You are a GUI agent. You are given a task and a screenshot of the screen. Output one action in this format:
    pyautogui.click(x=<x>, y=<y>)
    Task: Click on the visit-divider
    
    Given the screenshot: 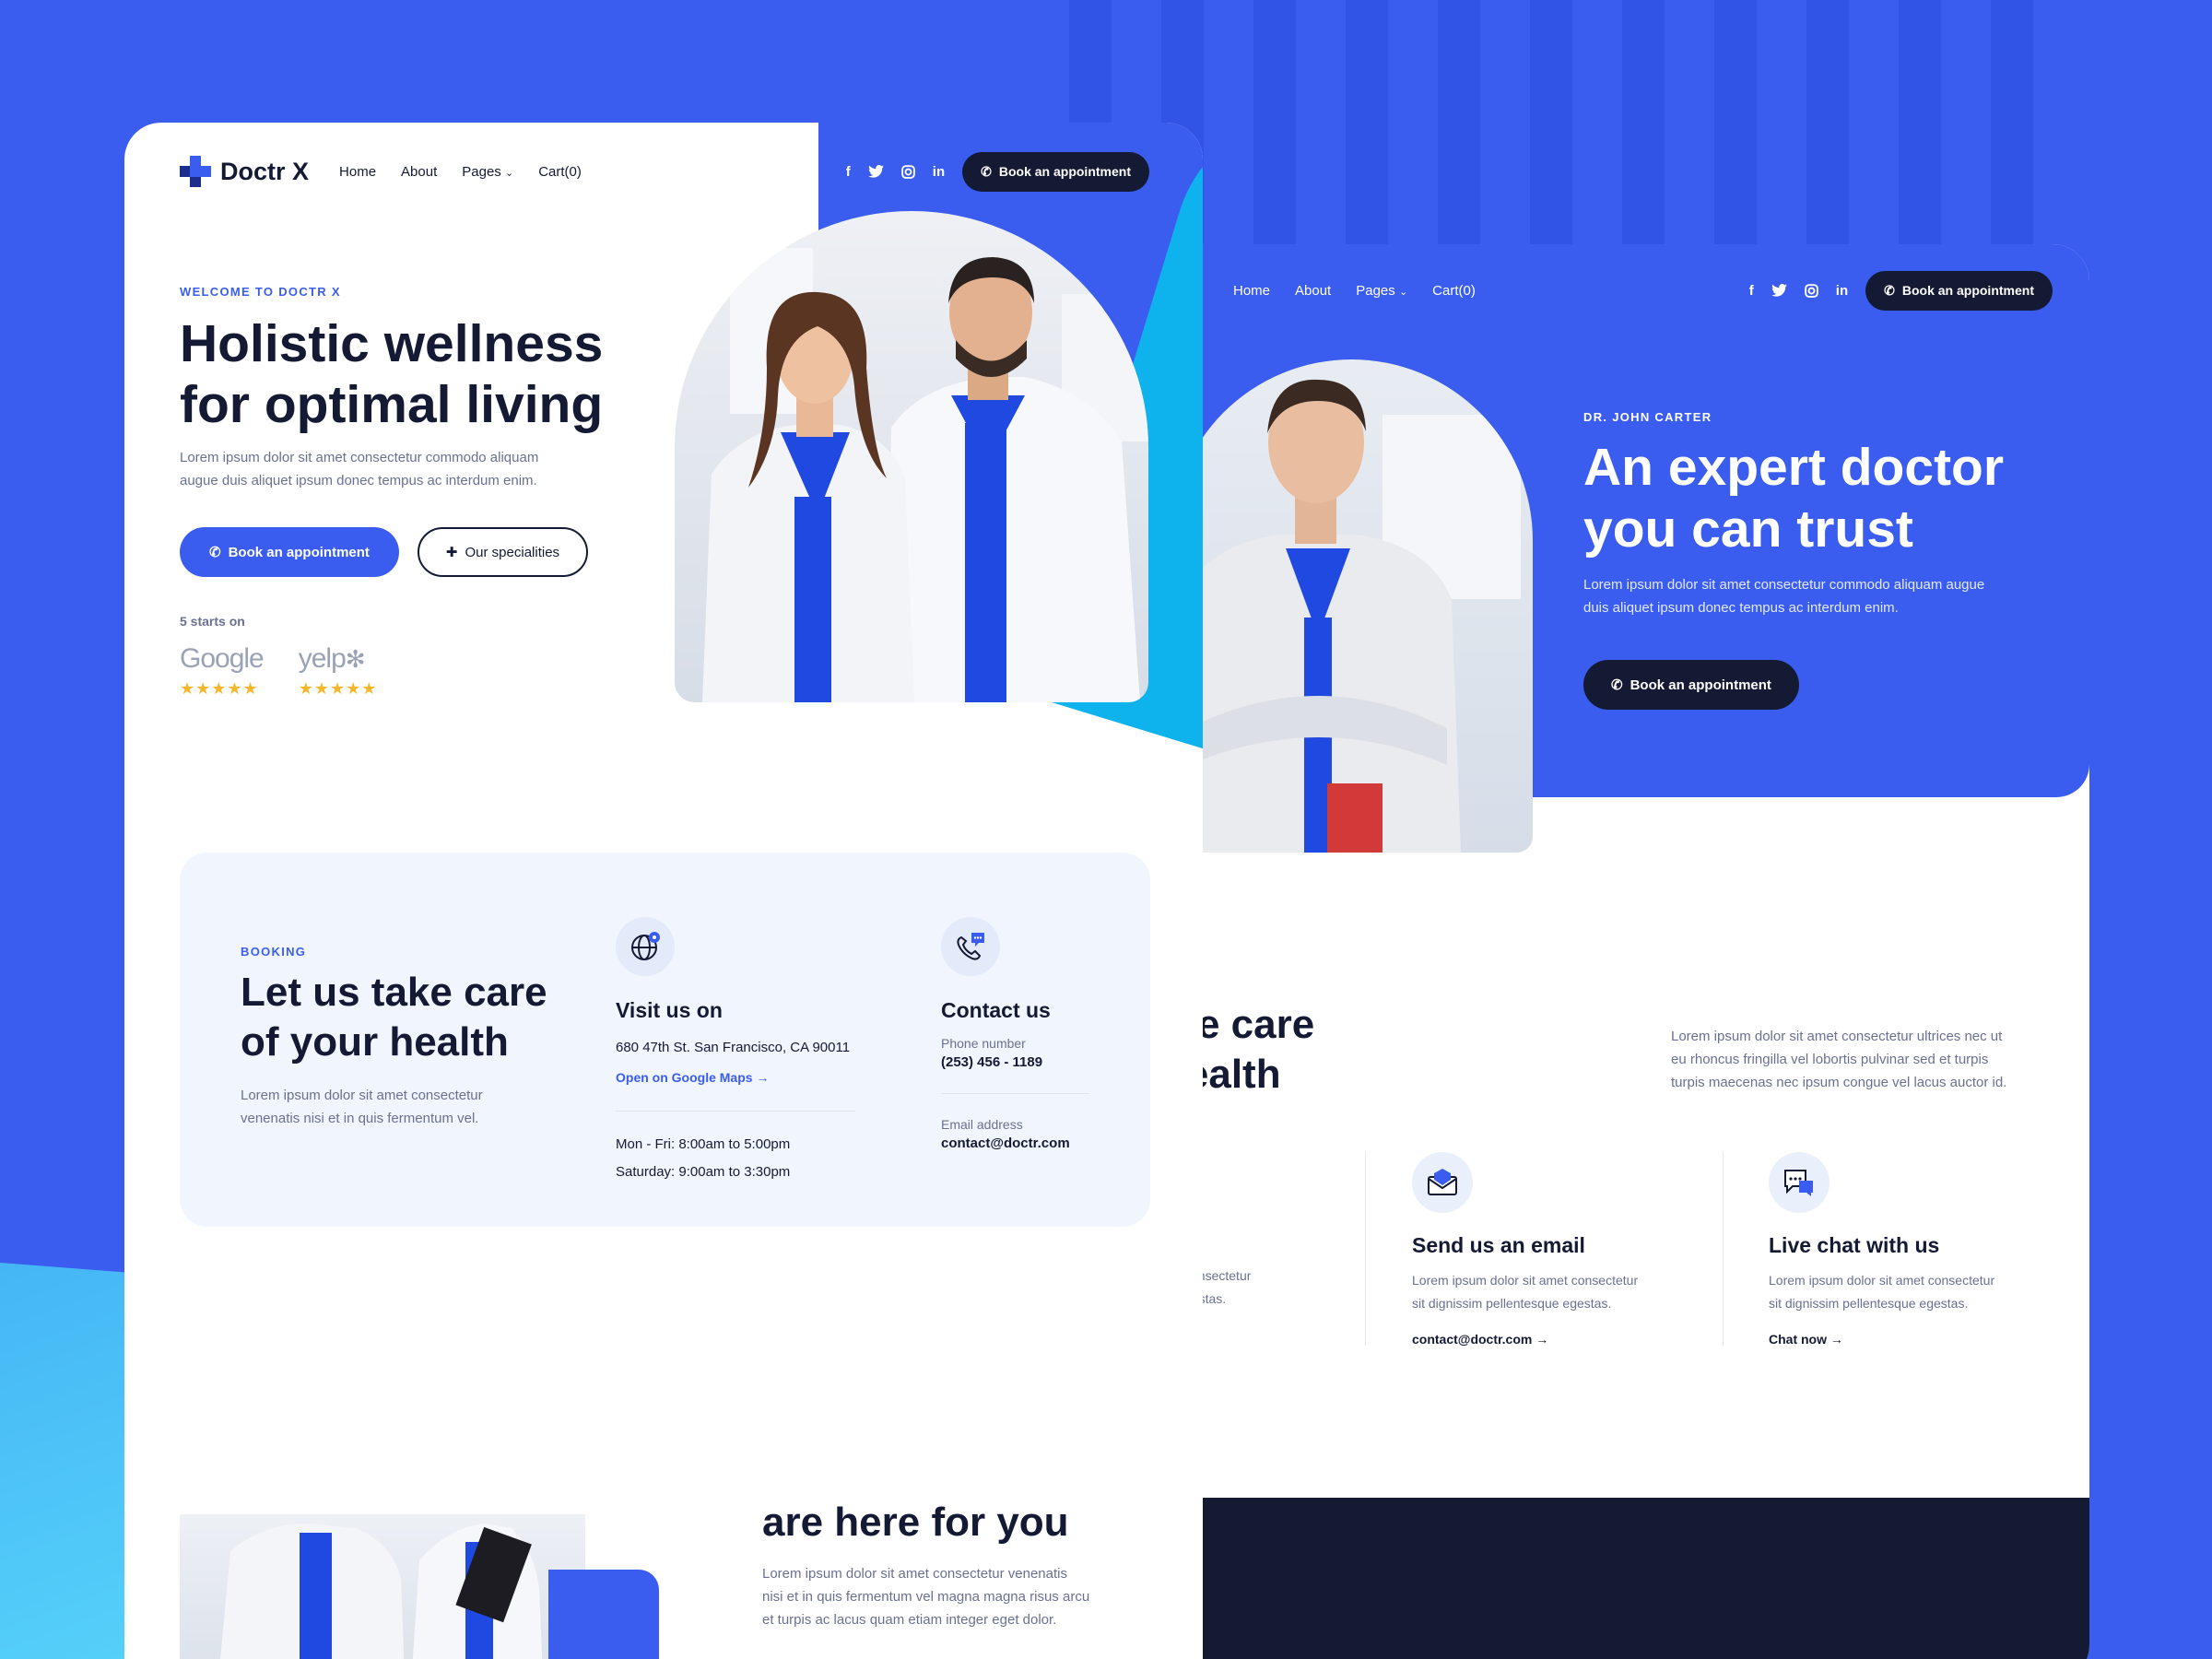 What is the action you would take?
    pyautogui.click(x=735, y=1111)
    